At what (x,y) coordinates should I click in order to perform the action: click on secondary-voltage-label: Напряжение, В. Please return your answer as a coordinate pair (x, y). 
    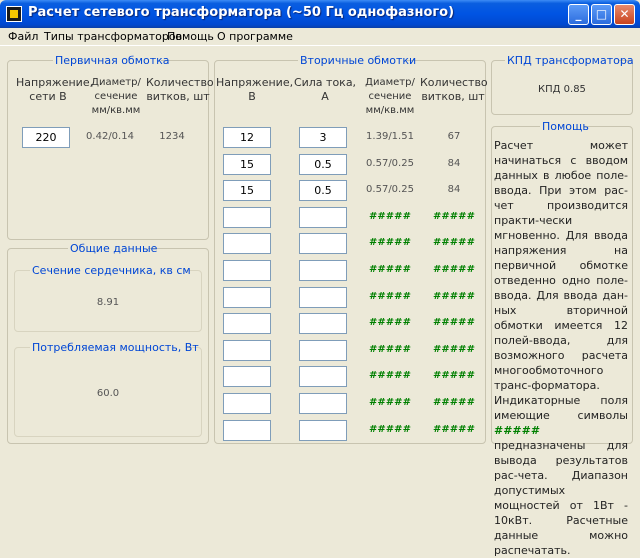
    Looking at the image, I should click on (255, 89).